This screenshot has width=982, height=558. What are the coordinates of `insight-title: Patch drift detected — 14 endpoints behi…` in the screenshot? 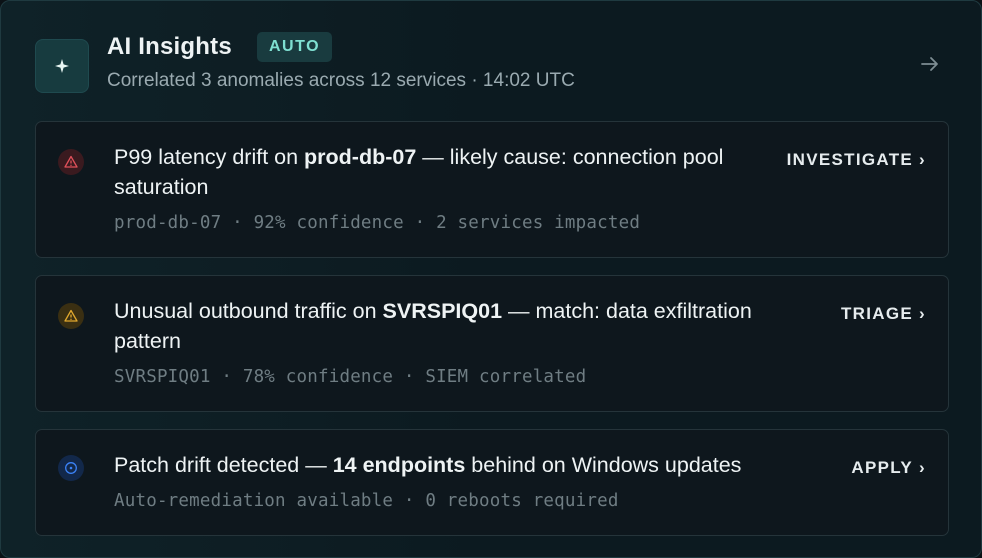 It's located at (428, 465).